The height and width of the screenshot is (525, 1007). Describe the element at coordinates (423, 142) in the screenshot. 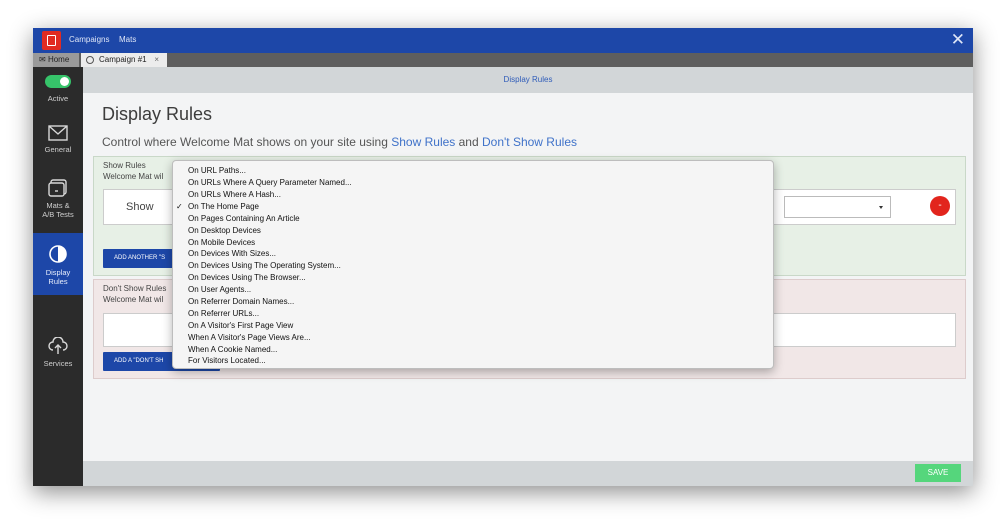

I see `show-rules-link: Show Rules` at that location.